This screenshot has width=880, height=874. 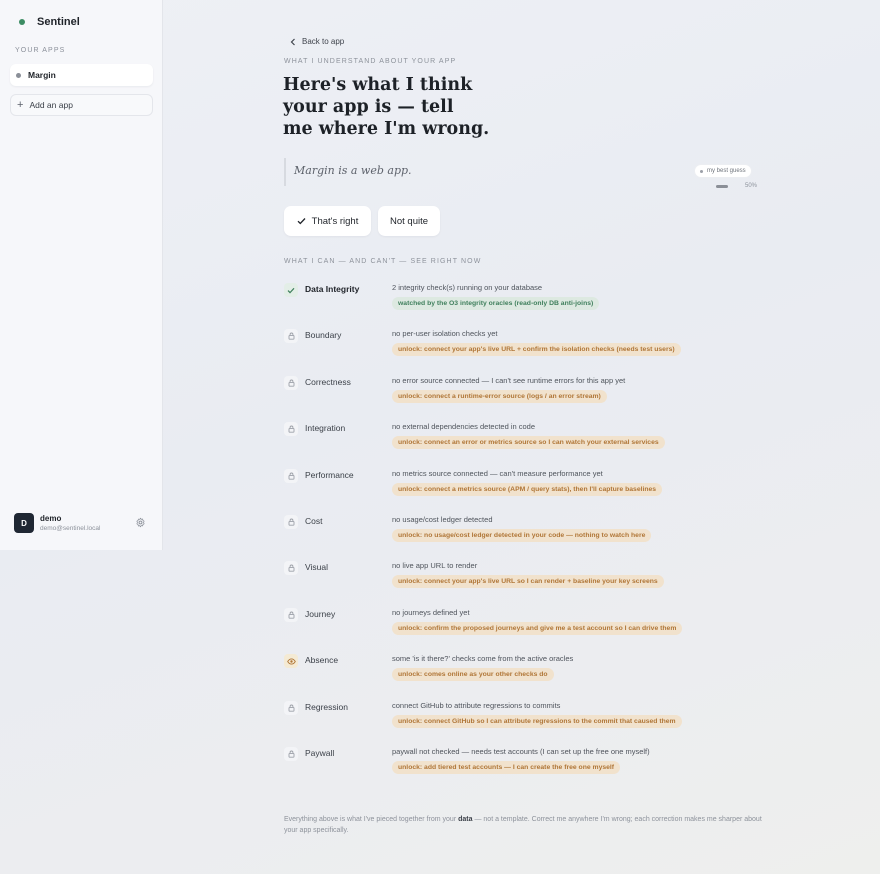 I want to click on eye-icon, so click(x=291, y=661).